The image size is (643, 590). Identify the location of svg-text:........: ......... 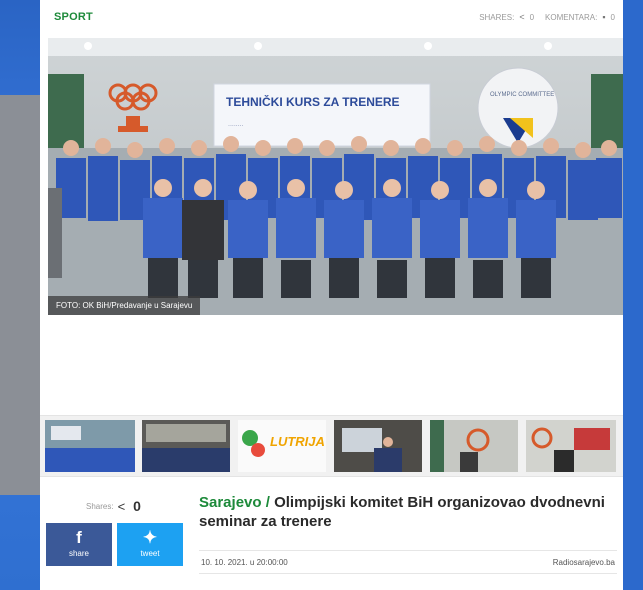
(236, 124).